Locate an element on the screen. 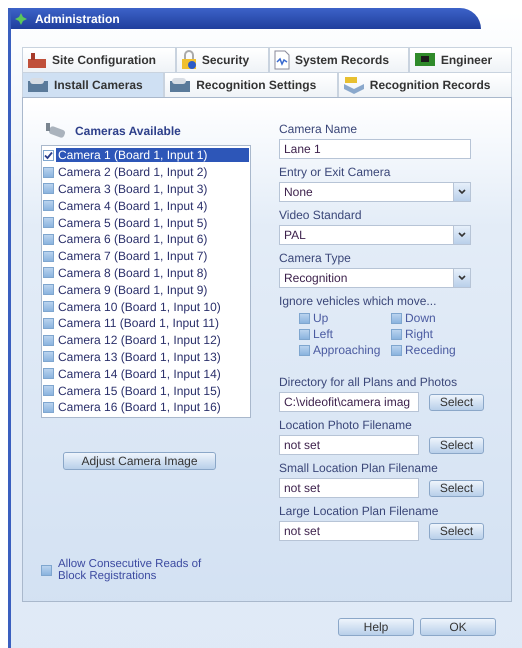 The image size is (522, 648). adjust-camera-button: Adjust Camera Image is located at coordinates (139, 461).